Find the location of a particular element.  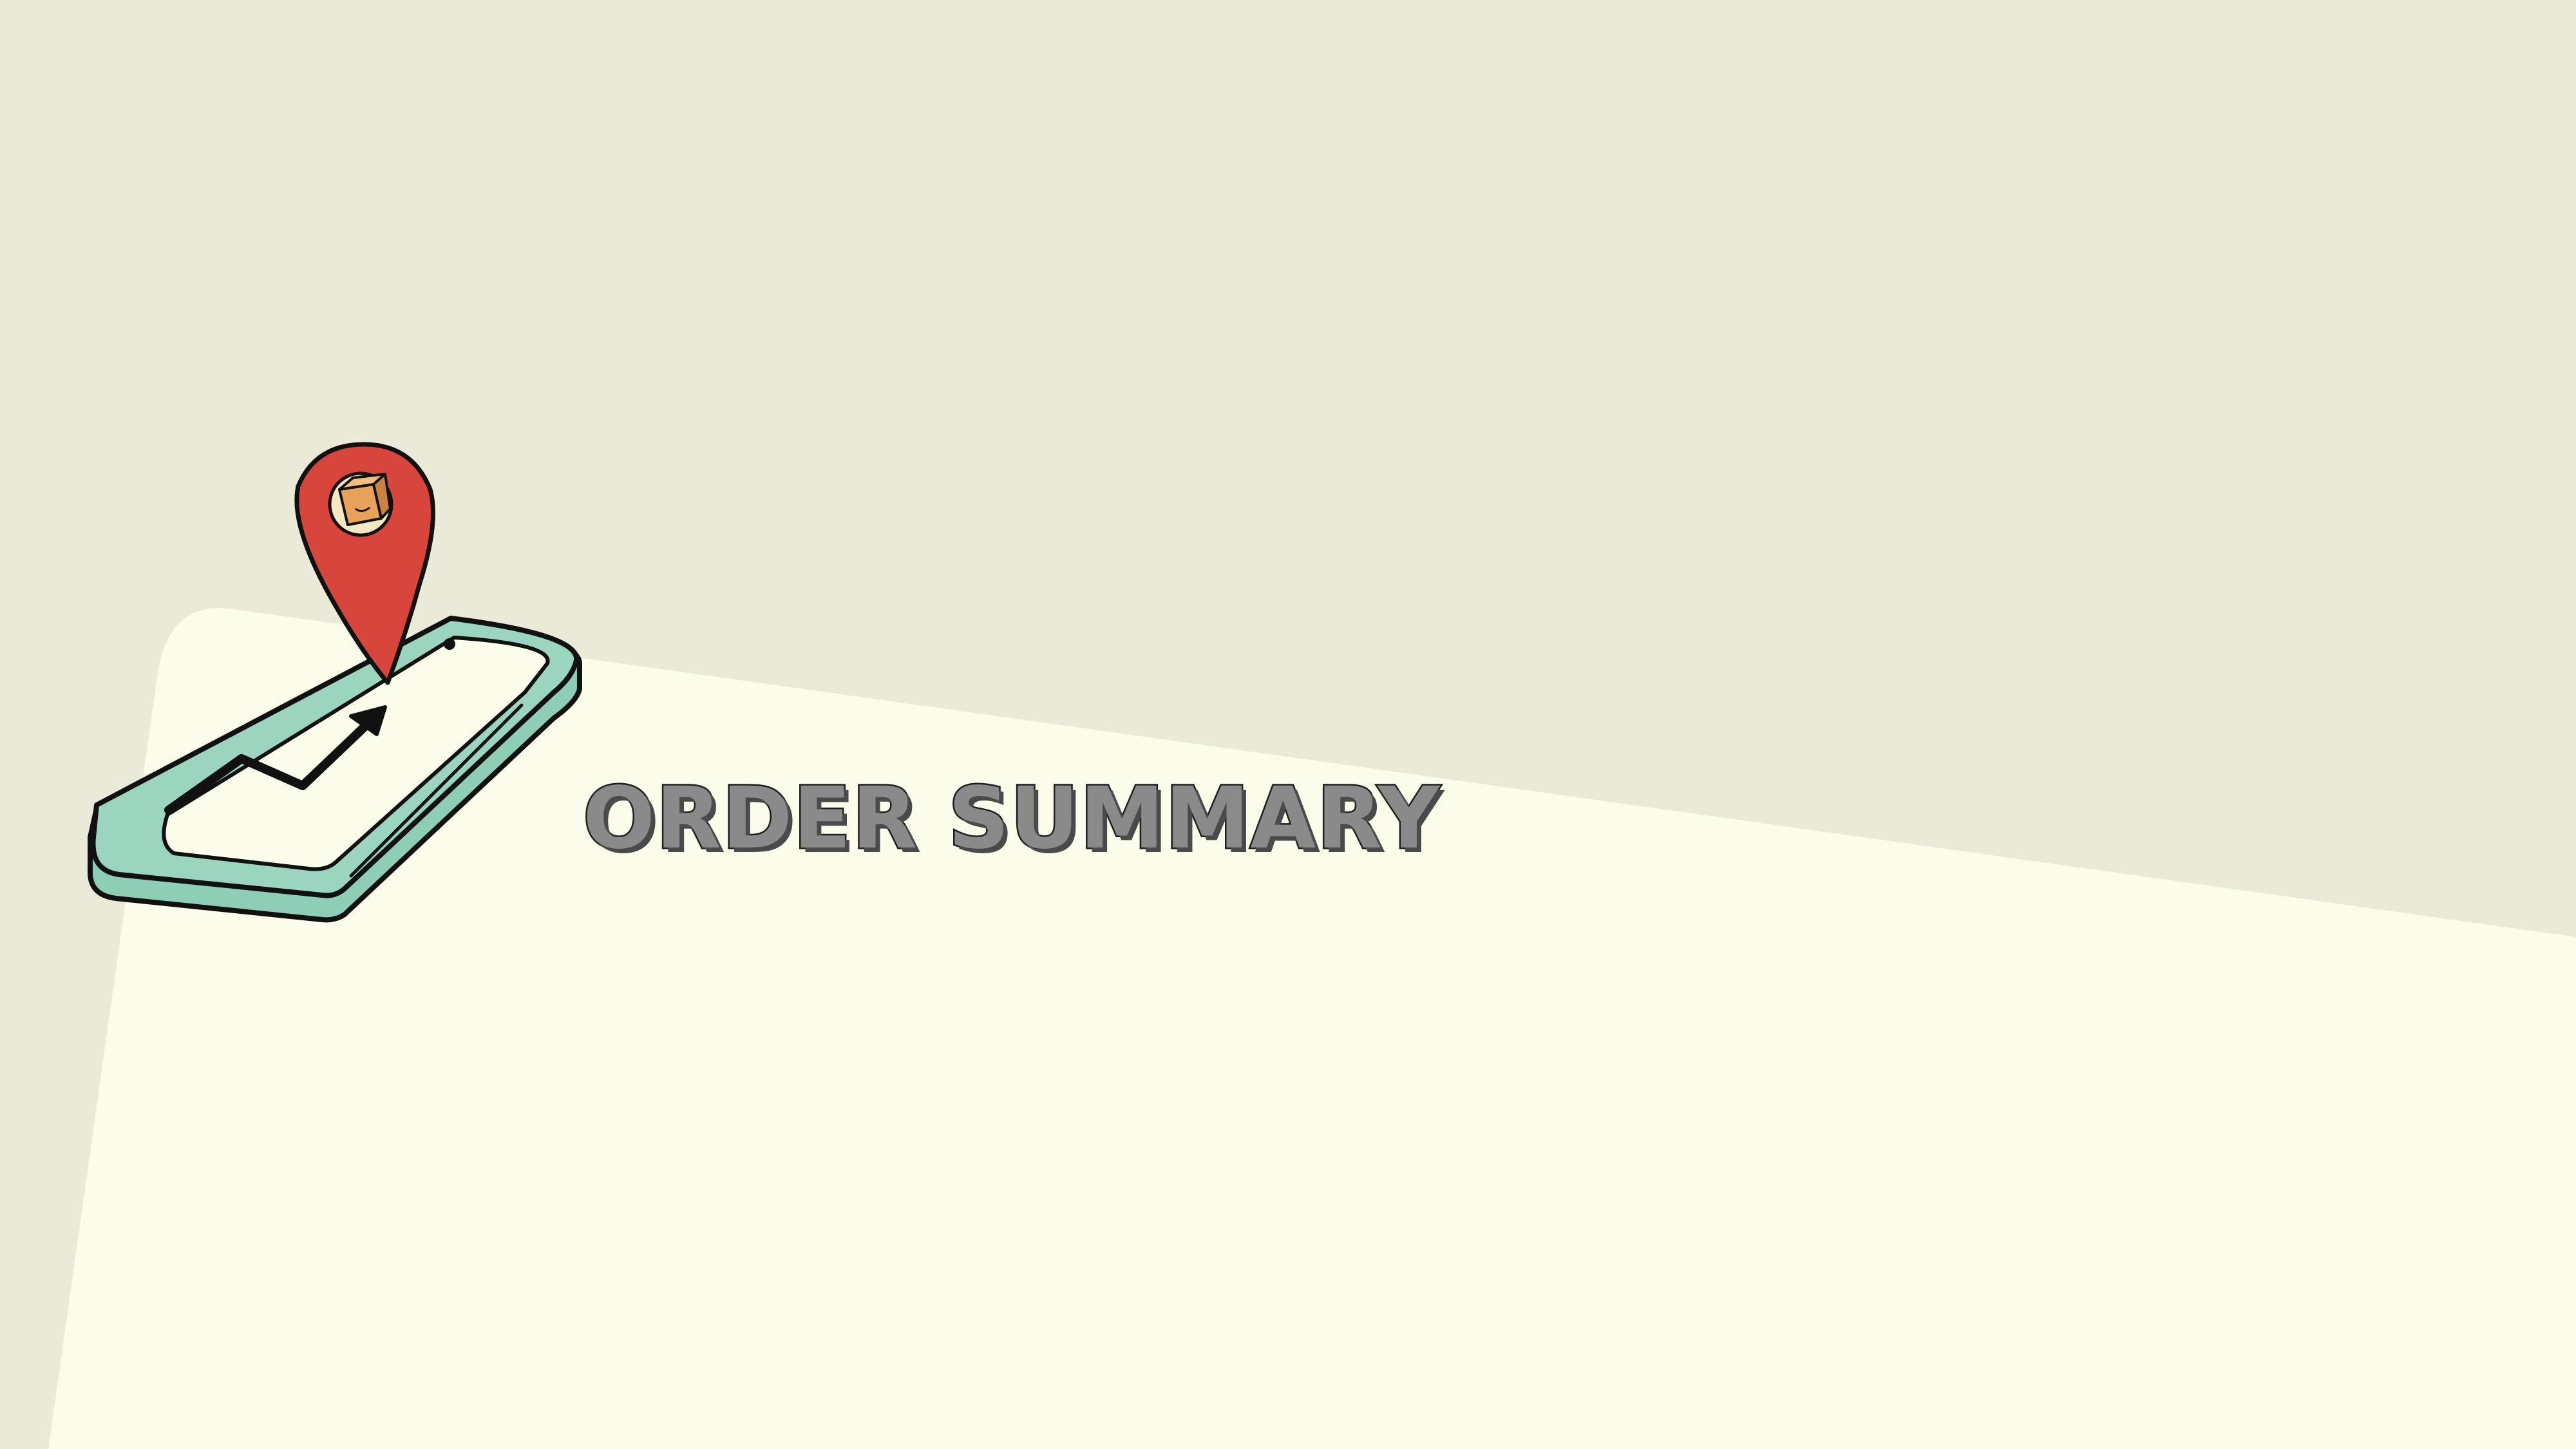

page-title: ORDER SUMMARY is located at coordinates (1011, 818).